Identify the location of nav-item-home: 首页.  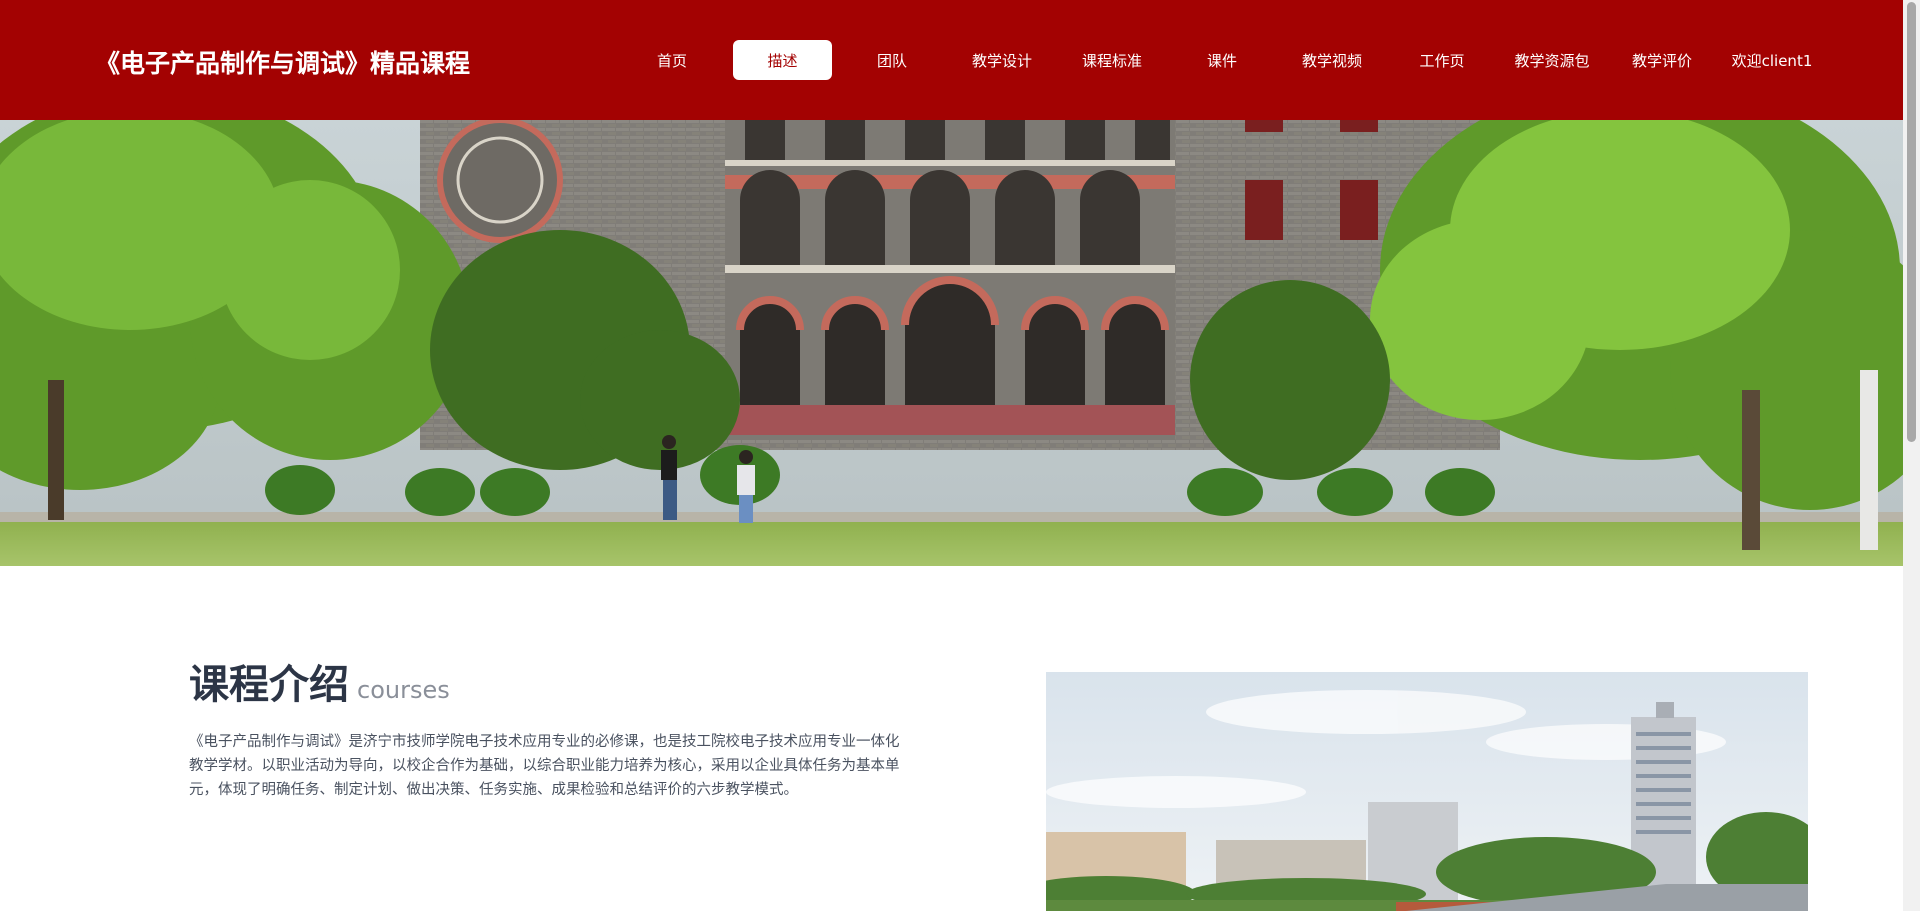
(672, 60).